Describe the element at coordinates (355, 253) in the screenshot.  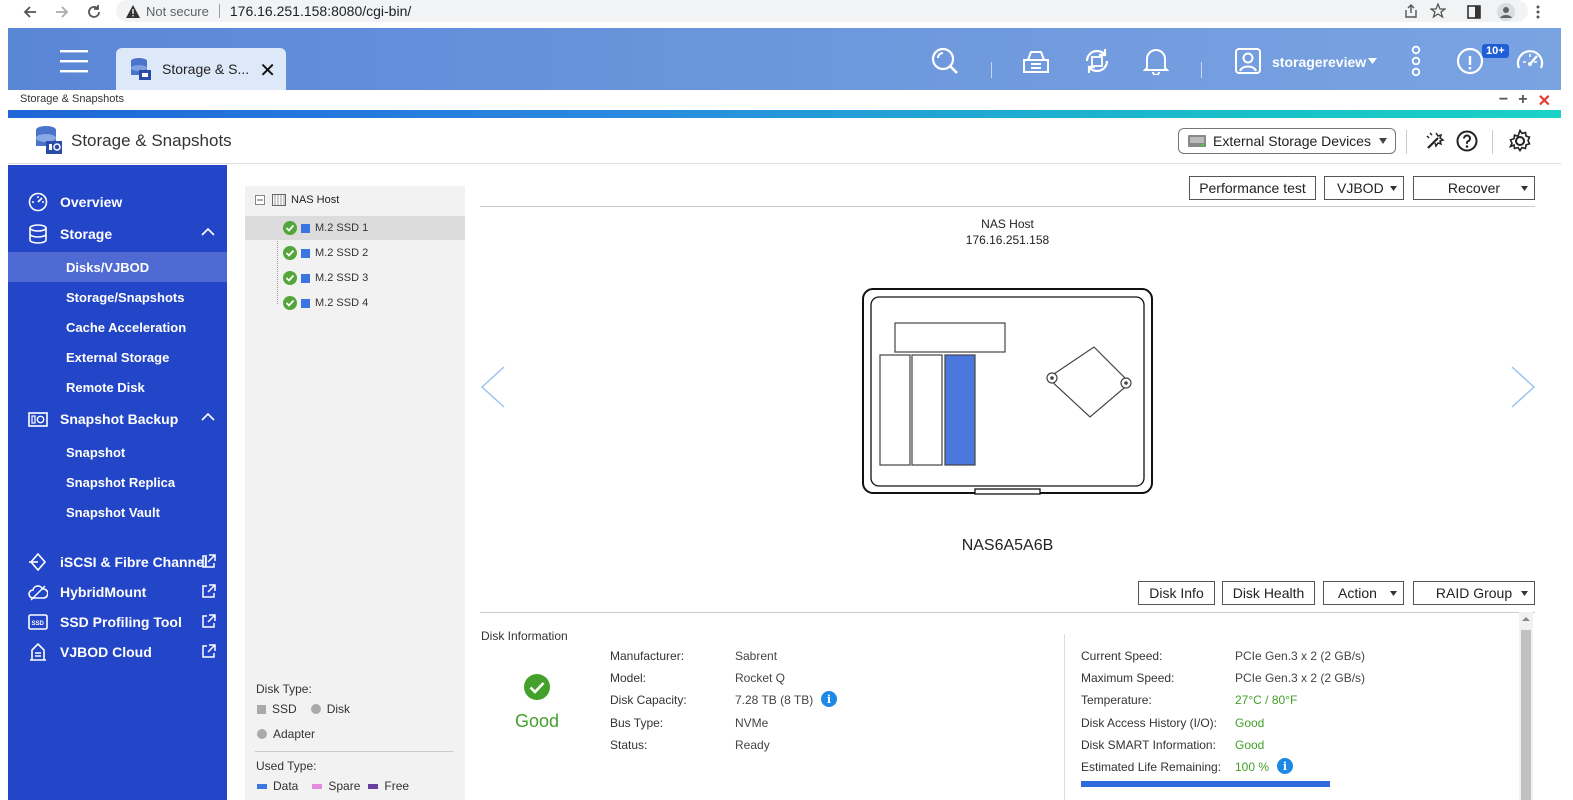
I see `tree-item-disk: M.2 SSD 2` at that location.